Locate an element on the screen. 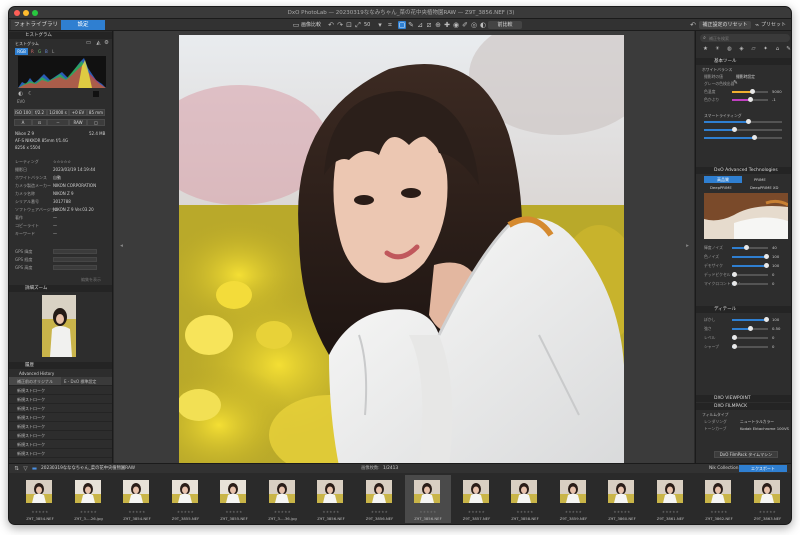  mask-icon: ◐ is located at coordinates (483, 25).